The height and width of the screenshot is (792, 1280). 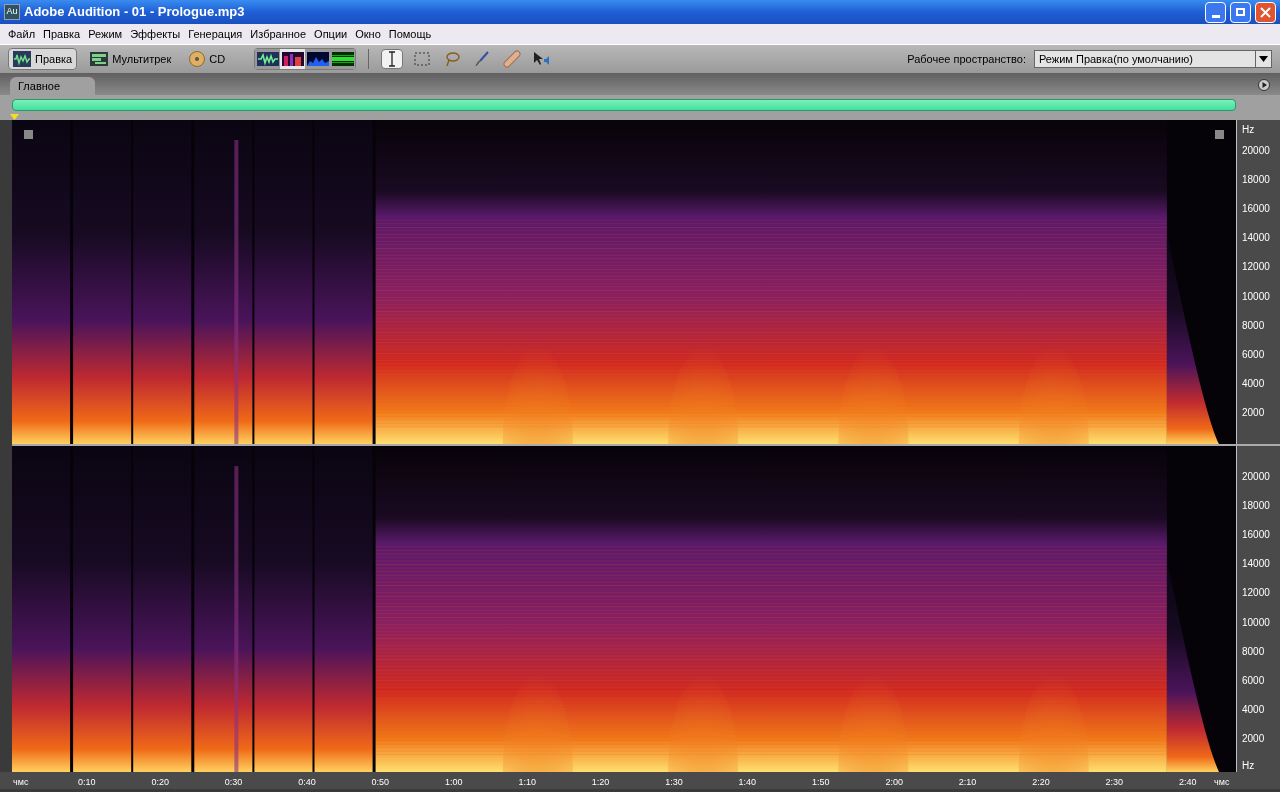 I want to click on menu-item: Генерация, so click(x=215, y=34).